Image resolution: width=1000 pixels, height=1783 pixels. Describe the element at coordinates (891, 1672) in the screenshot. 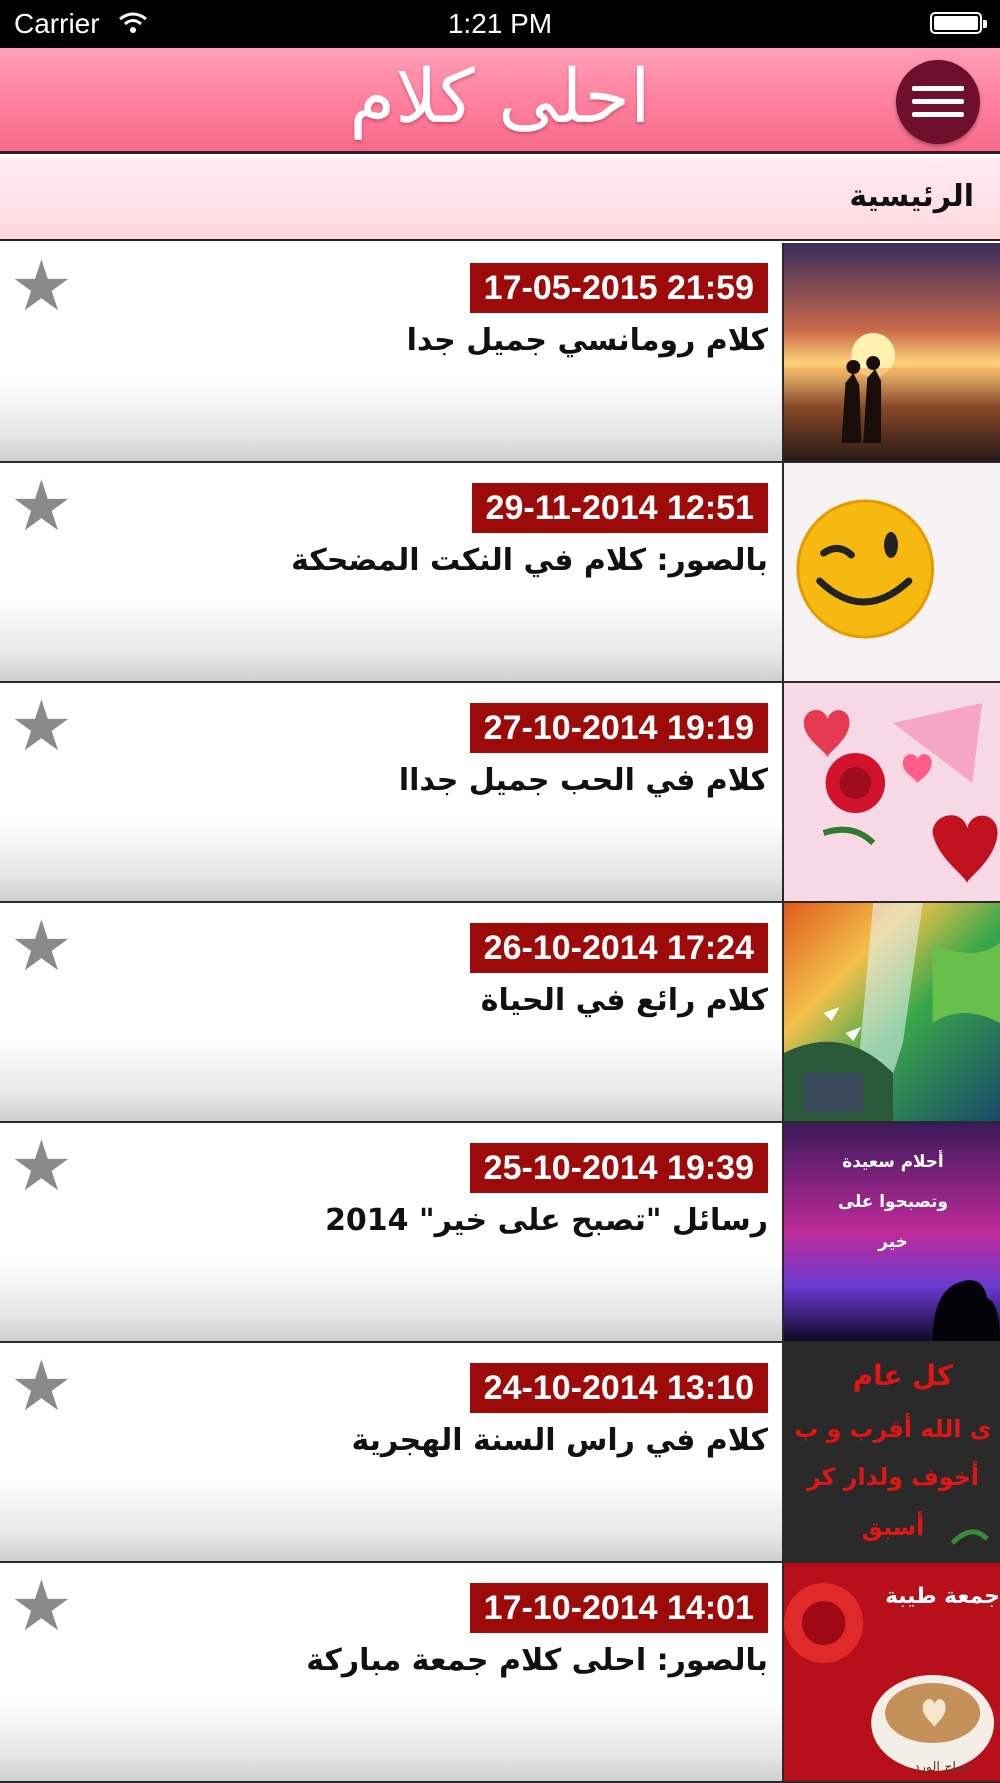

I see `thumbnail-coffee-rose: جمعة طيبة صباح الورد` at that location.